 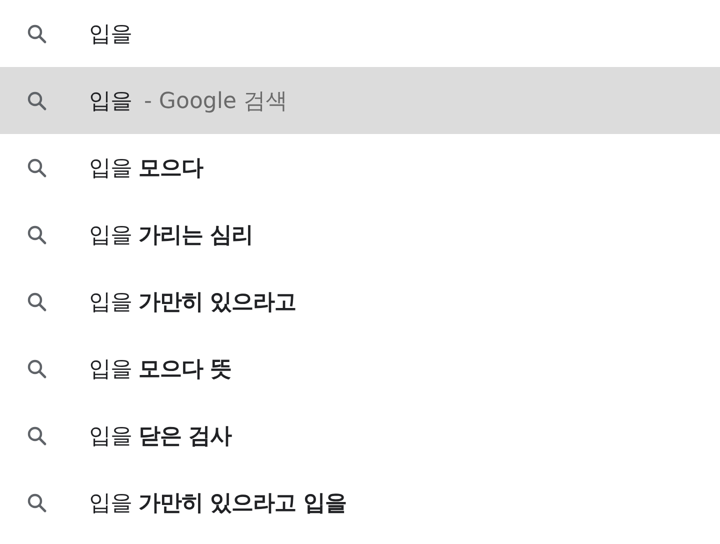 What do you see at coordinates (216, 102) in the screenshot?
I see `suggestion-description: - Google 검색` at bounding box center [216, 102].